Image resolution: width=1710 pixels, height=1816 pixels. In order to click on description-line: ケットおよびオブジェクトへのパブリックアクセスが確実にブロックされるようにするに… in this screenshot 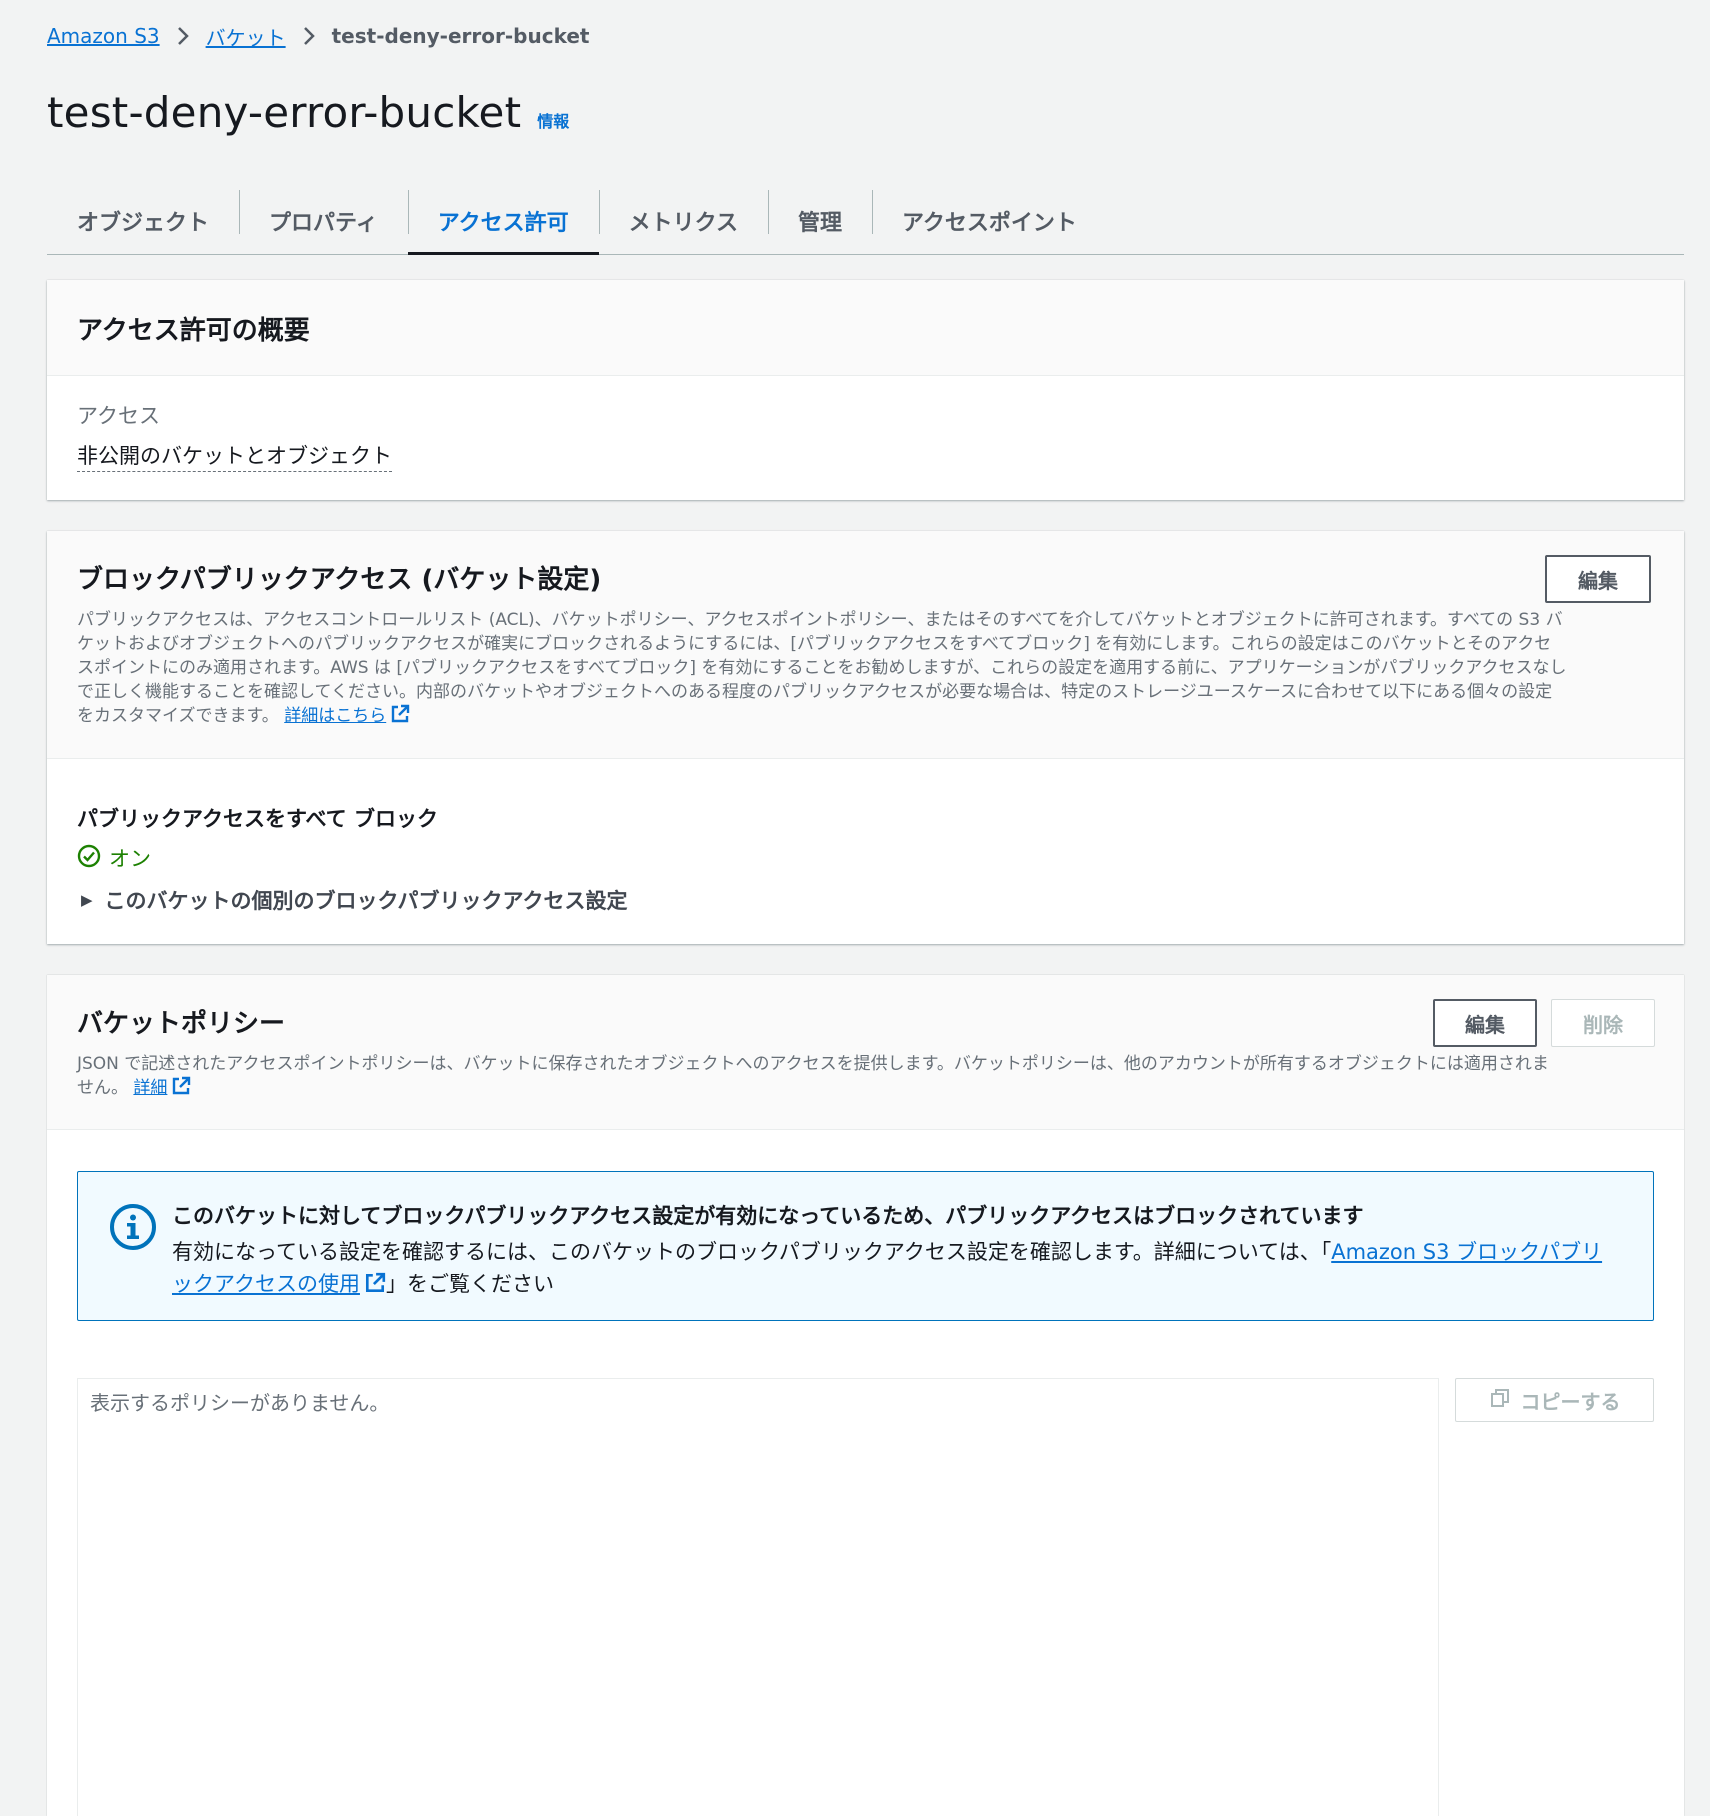, I will do `click(814, 644)`.